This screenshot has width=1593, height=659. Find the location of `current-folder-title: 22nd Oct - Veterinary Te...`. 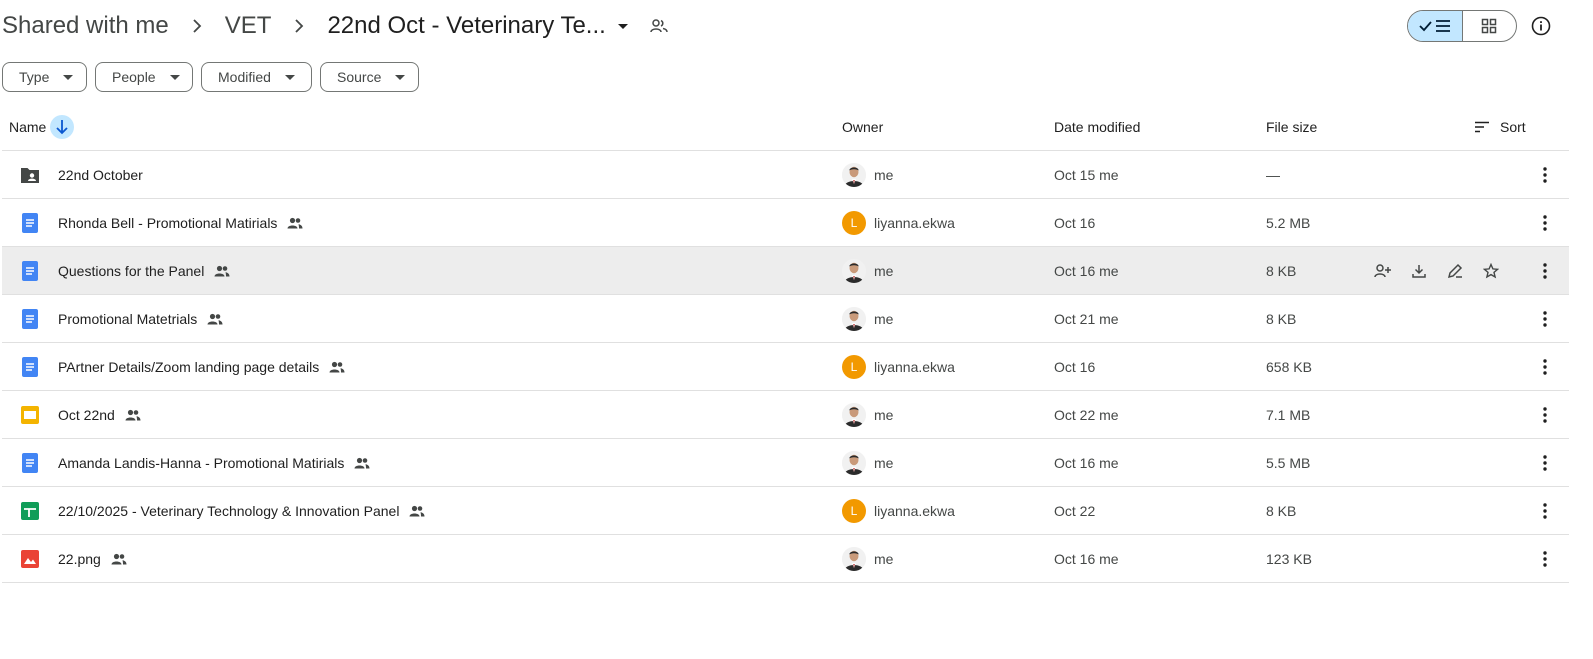

current-folder-title: 22nd Oct - Veterinary Te... is located at coordinates (466, 25).